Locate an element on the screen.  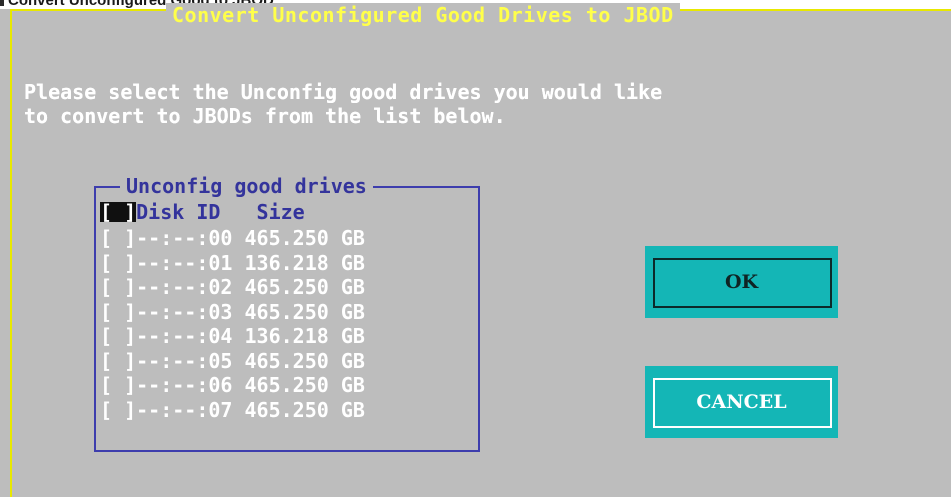
drive-row: [ ]--:--:04 136.218 GB is located at coordinates (232, 336).